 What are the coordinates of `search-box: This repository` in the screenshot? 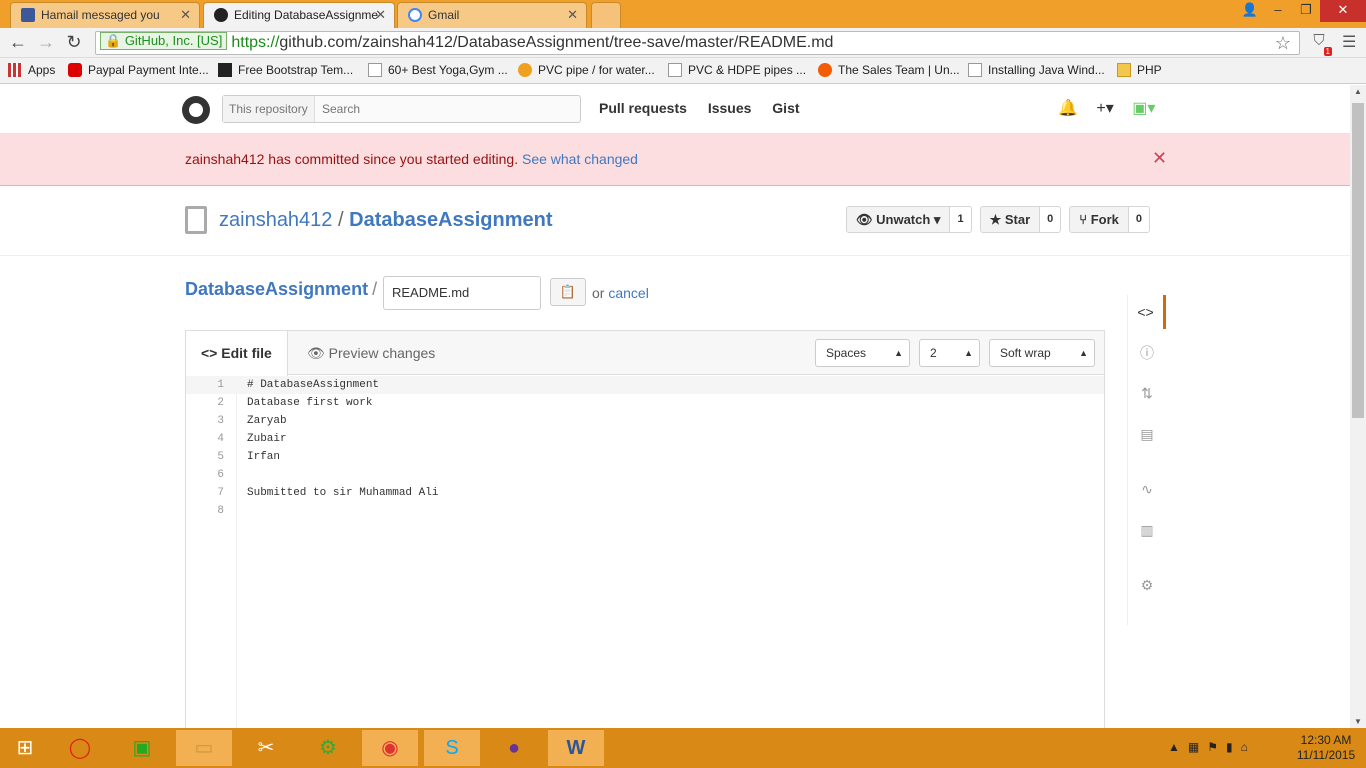 It's located at (401, 109).